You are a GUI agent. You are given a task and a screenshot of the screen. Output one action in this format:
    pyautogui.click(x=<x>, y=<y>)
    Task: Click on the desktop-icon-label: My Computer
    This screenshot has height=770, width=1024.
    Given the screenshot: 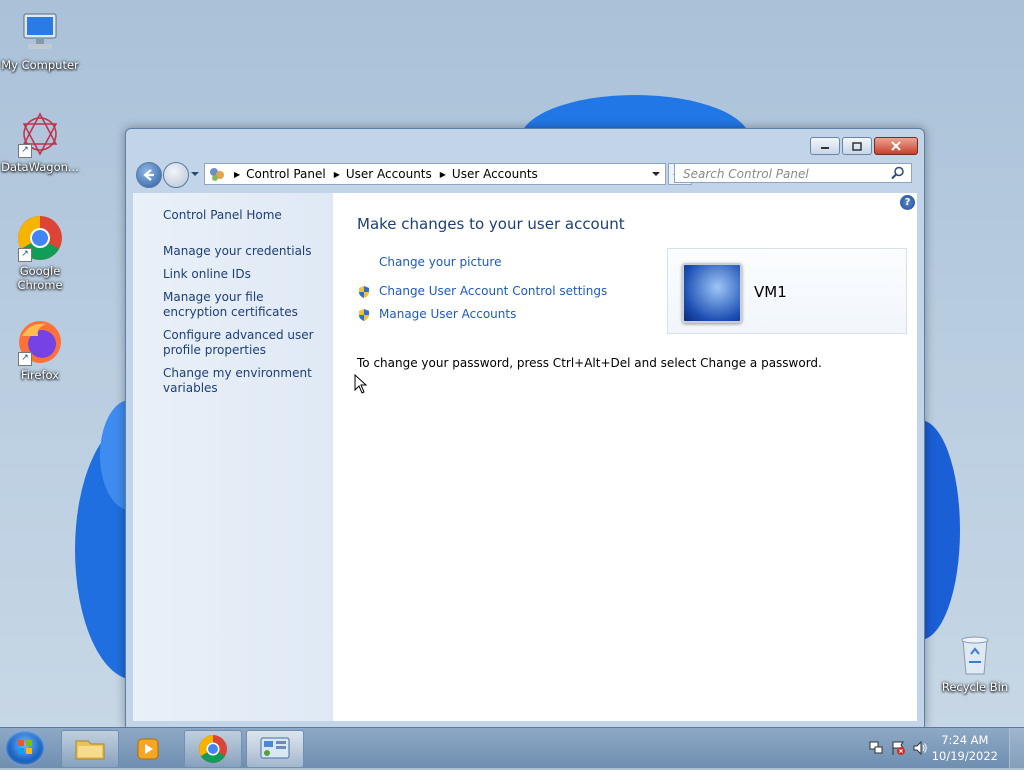 What is the action you would take?
    pyautogui.click(x=40, y=65)
    